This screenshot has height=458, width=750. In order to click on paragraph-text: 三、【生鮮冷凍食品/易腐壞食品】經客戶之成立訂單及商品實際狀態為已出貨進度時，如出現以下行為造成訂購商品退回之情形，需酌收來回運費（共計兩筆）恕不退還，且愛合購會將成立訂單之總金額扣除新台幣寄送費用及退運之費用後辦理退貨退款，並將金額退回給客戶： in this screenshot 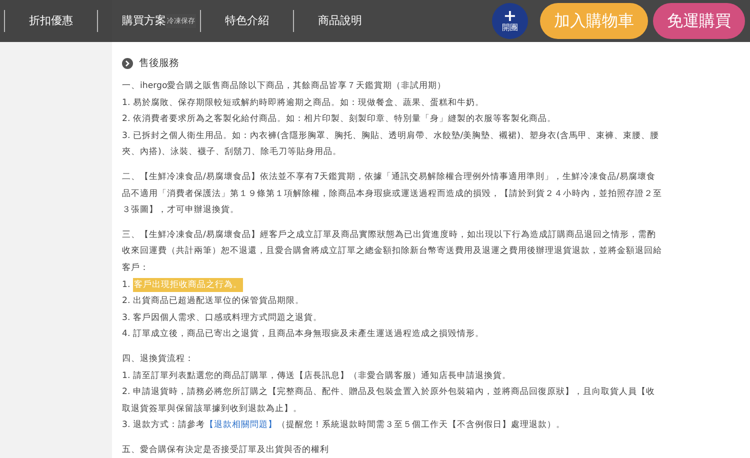, I will do `click(392, 251)`.